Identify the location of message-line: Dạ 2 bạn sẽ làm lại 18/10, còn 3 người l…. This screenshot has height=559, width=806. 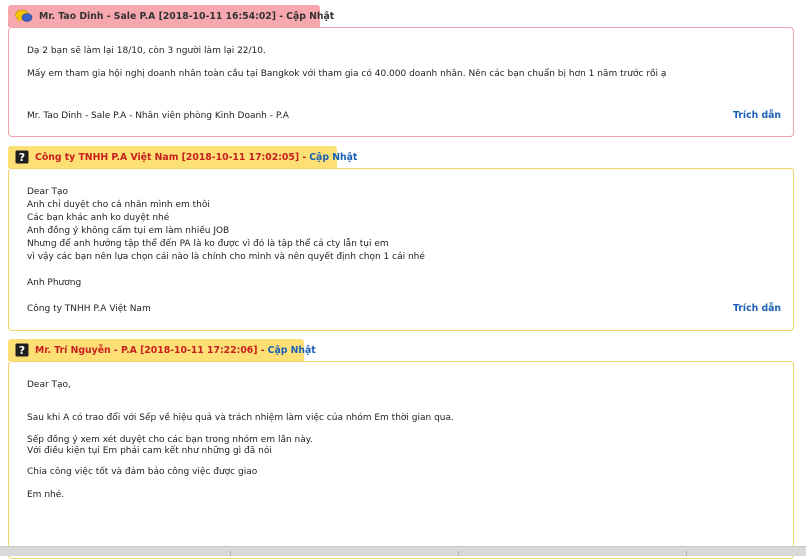
(146, 51).